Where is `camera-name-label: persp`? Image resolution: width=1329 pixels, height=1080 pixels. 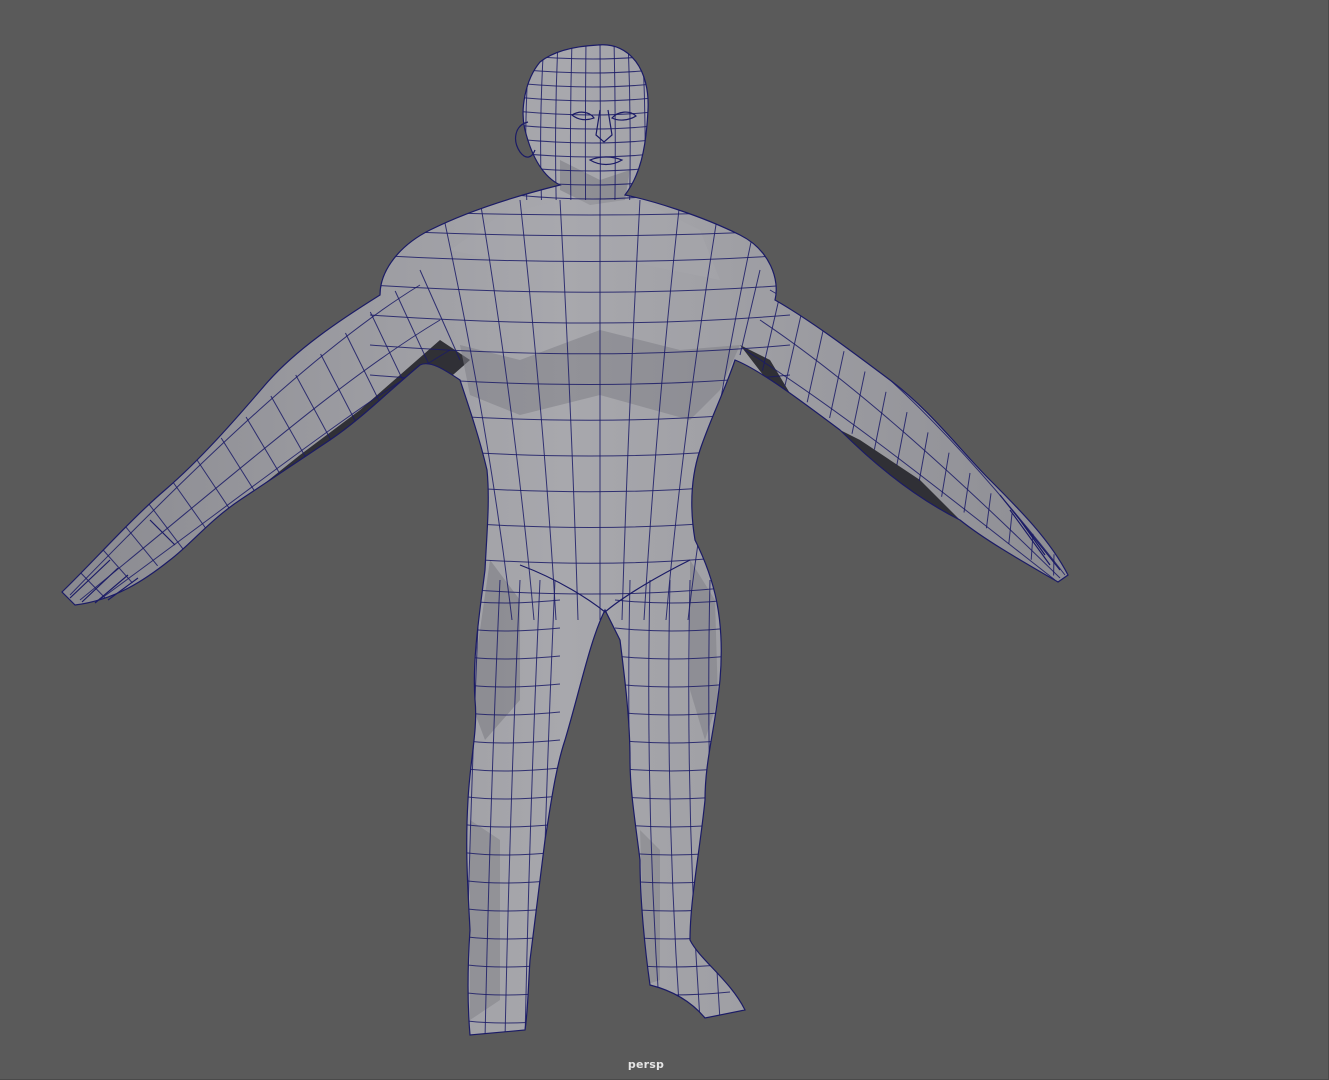 camera-name-label: persp is located at coordinates (646, 1064).